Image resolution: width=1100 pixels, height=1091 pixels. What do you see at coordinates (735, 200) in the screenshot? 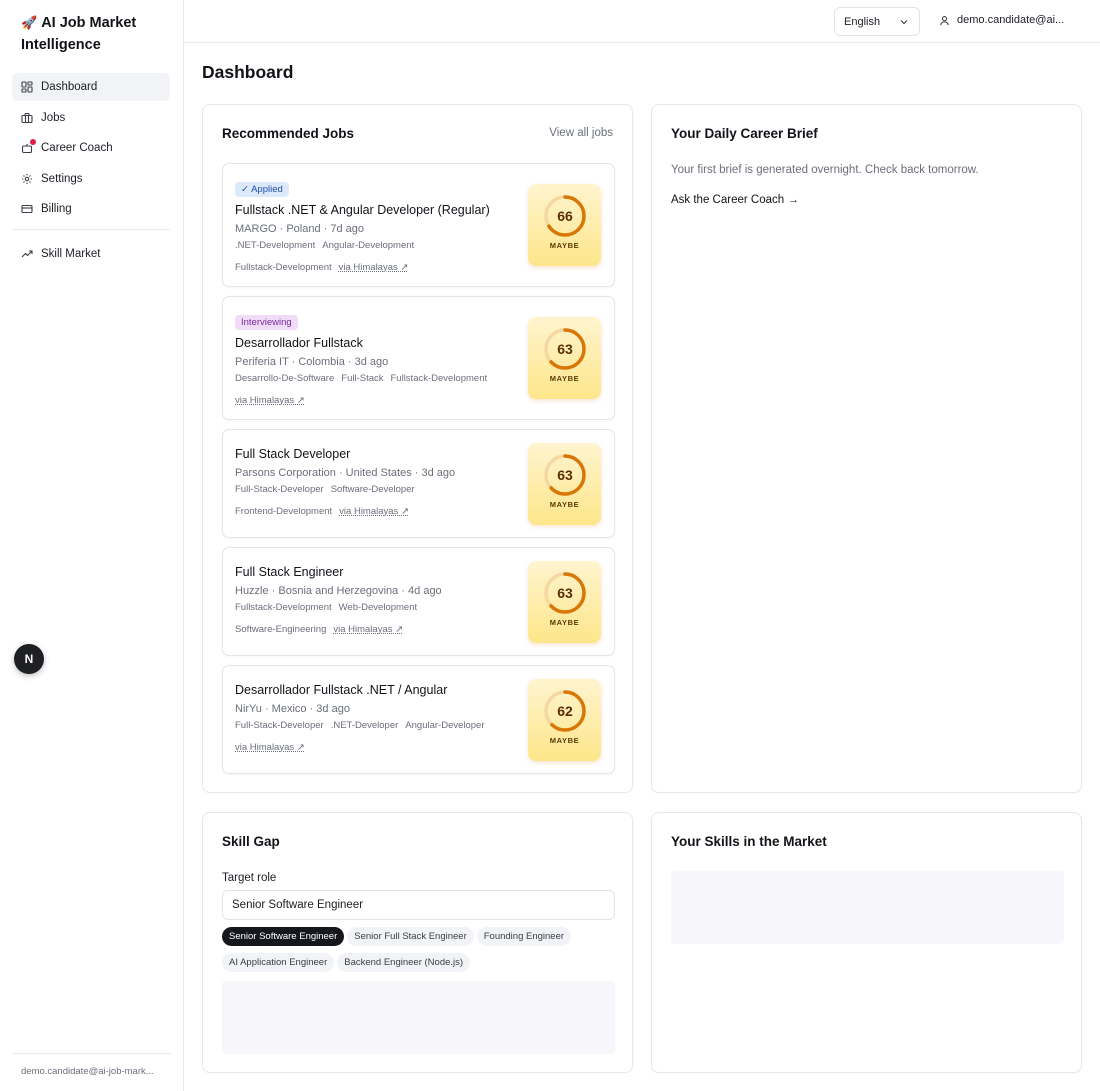
I see `ask-career-coach-link: Ask the Career Coach →` at bounding box center [735, 200].